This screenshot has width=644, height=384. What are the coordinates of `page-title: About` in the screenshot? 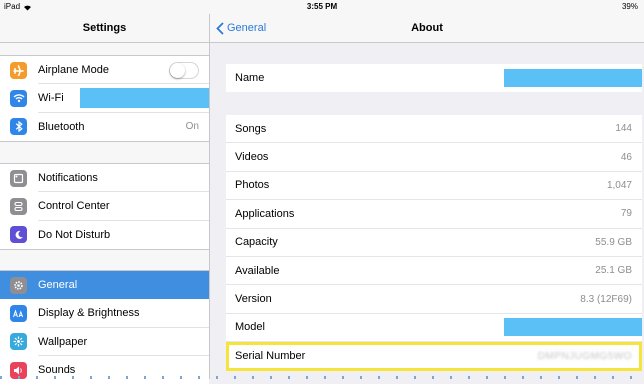 It's located at (427, 28).